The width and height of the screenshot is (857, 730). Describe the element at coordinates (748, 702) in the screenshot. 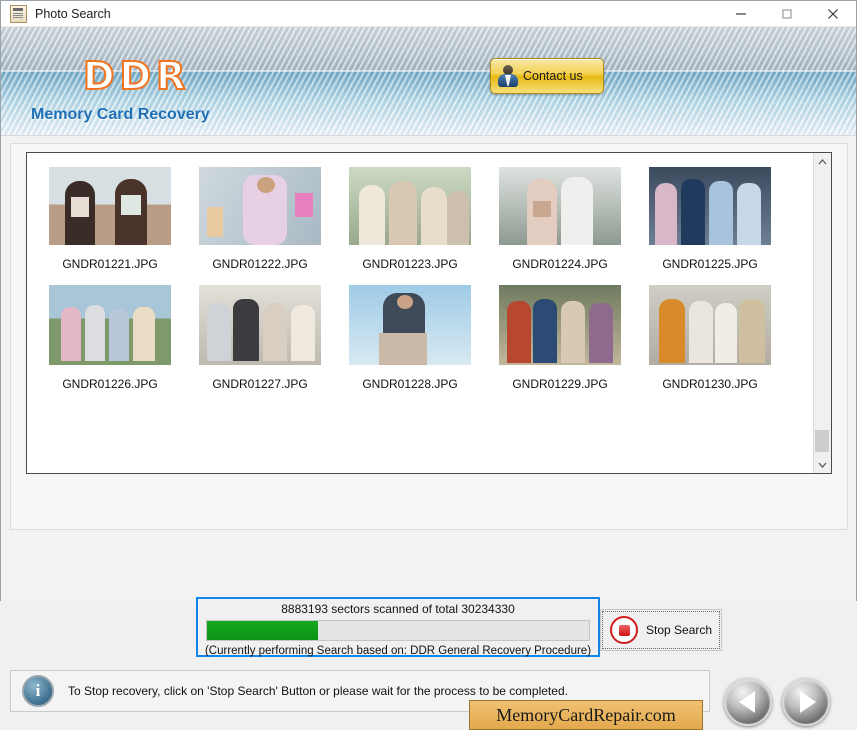

I see `arrow-left-icon` at that location.